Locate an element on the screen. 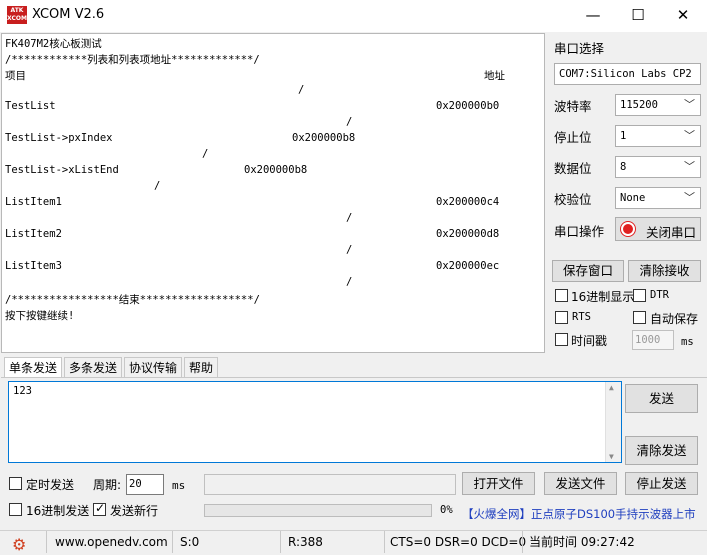 This screenshot has height=555, width=707. receive-line: ListItem3 is located at coordinates (33, 266).